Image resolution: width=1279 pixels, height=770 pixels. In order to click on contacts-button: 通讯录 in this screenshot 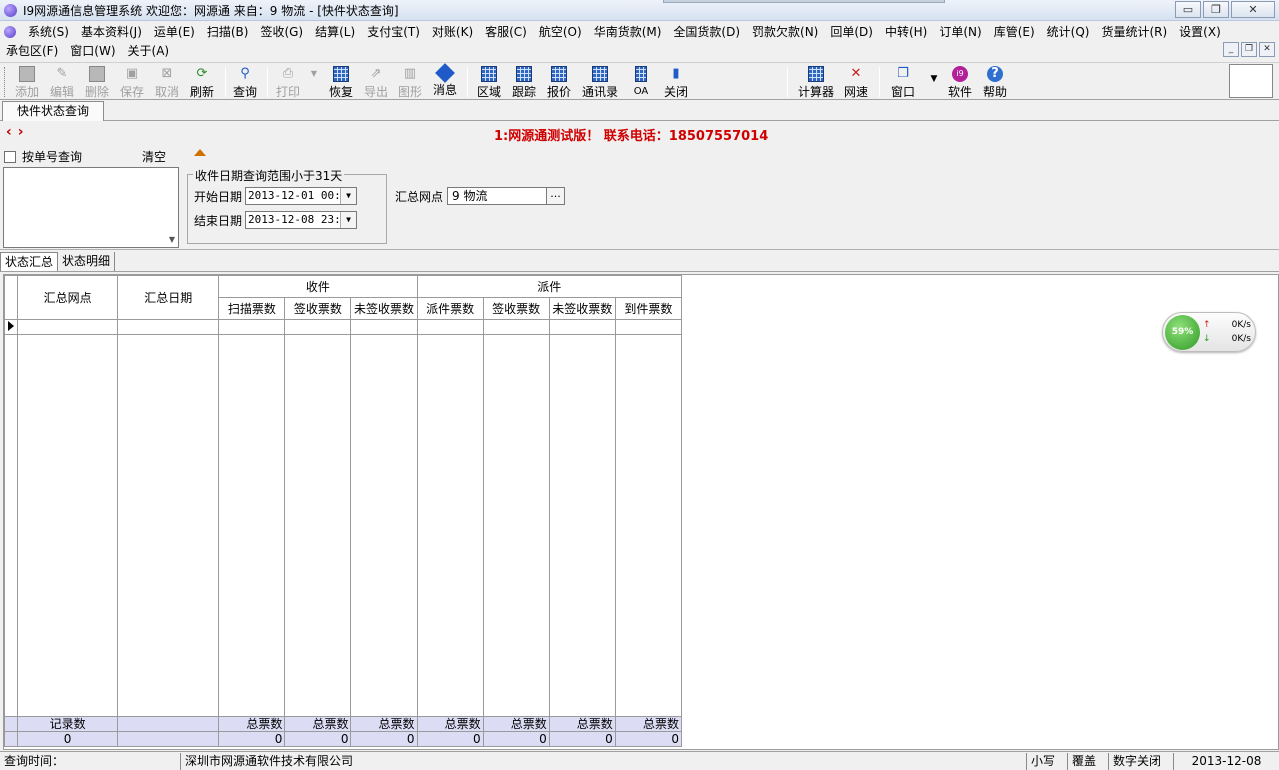, I will do `click(600, 82)`.